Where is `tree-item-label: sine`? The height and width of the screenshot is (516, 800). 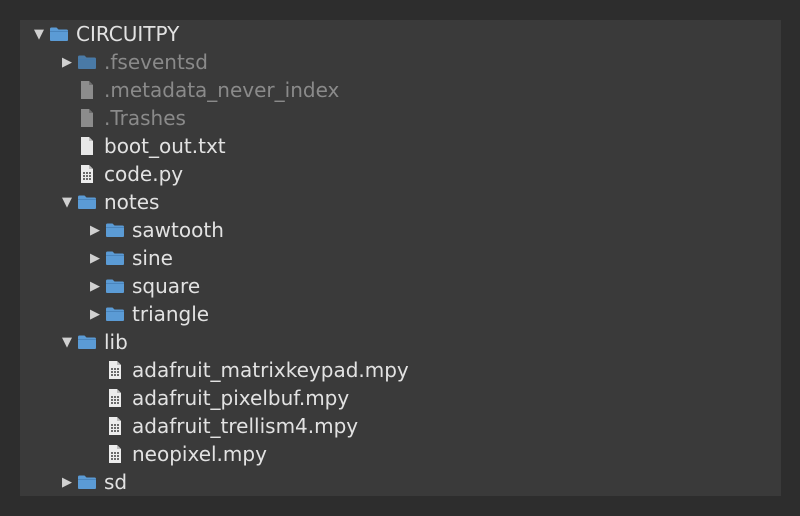
tree-item-label: sine is located at coordinates (152, 258).